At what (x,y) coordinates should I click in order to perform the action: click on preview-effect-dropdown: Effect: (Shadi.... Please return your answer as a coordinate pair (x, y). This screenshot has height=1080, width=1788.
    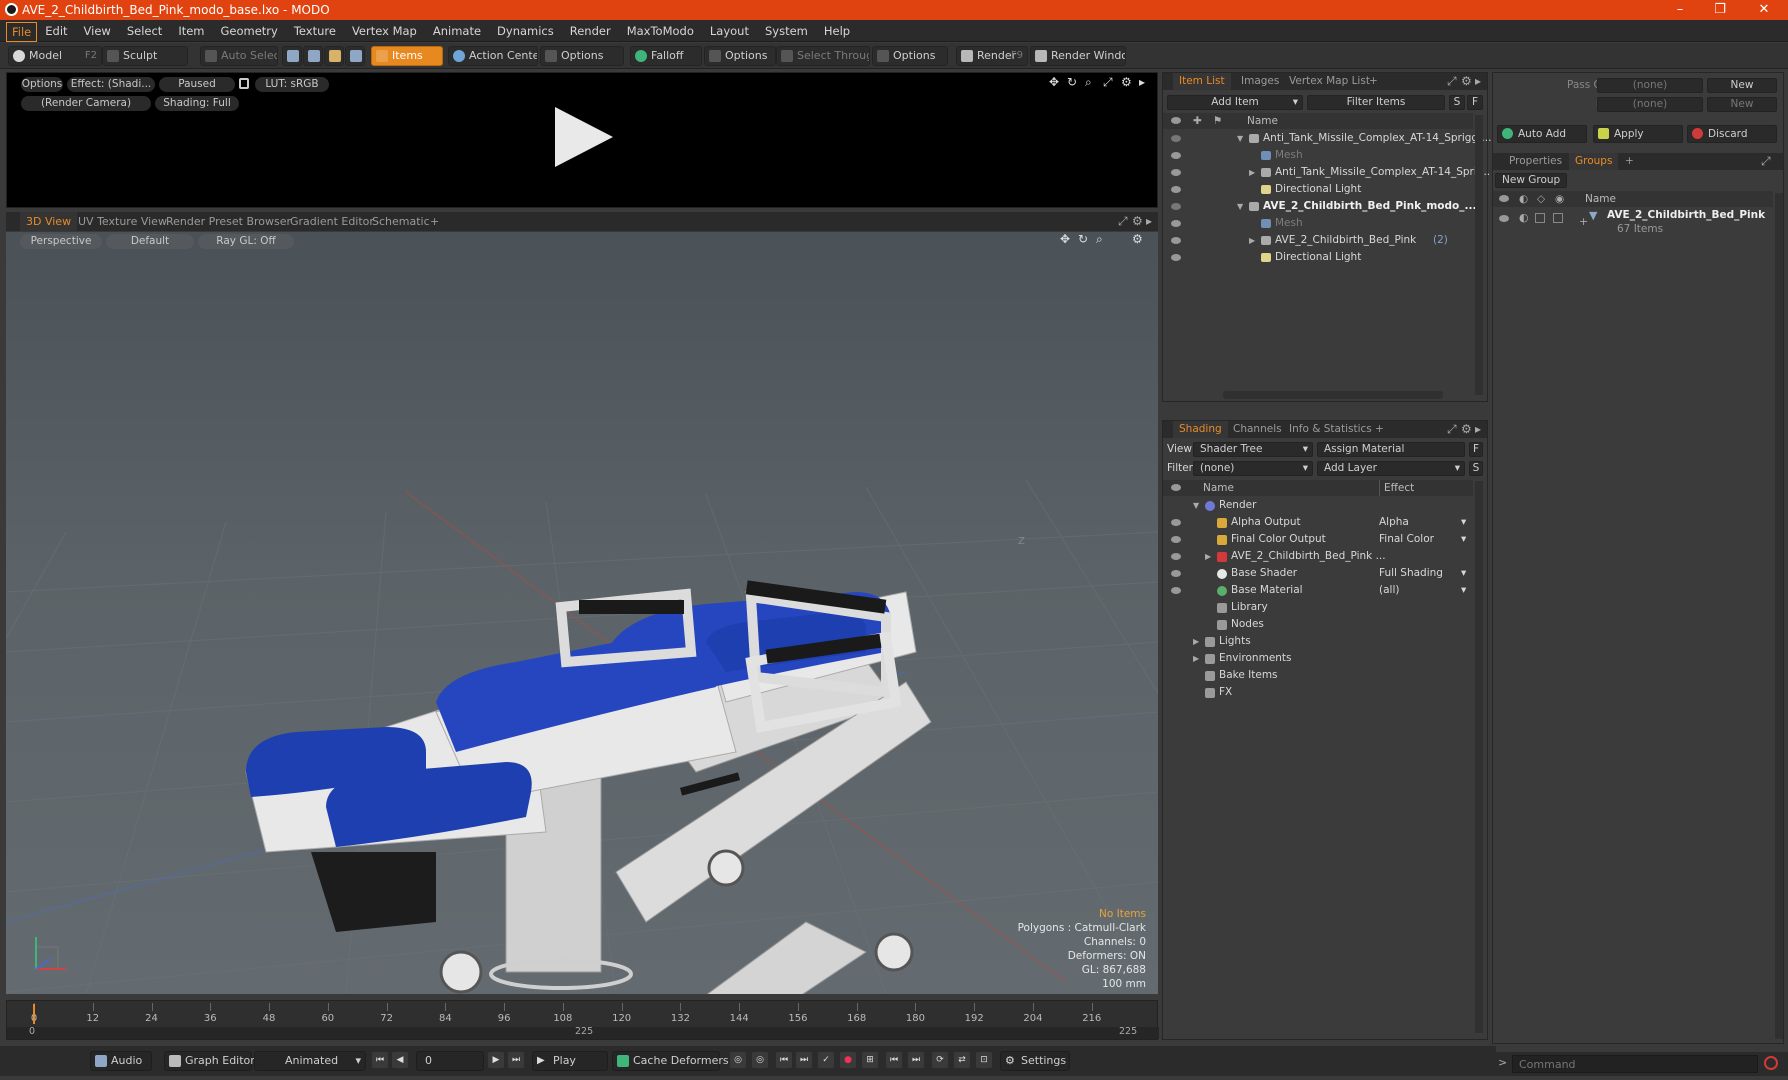
    Looking at the image, I should click on (111, 84).